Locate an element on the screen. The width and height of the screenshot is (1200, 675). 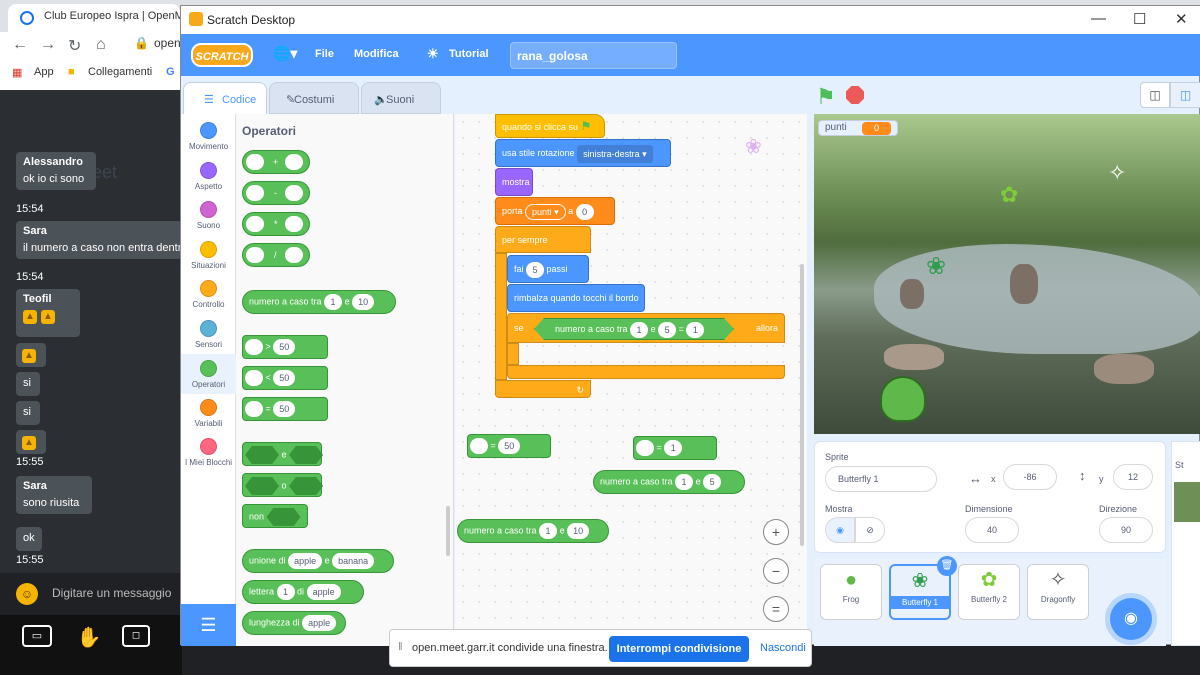
block-join: unione di apple e banana is located at coordinates (318, 561).